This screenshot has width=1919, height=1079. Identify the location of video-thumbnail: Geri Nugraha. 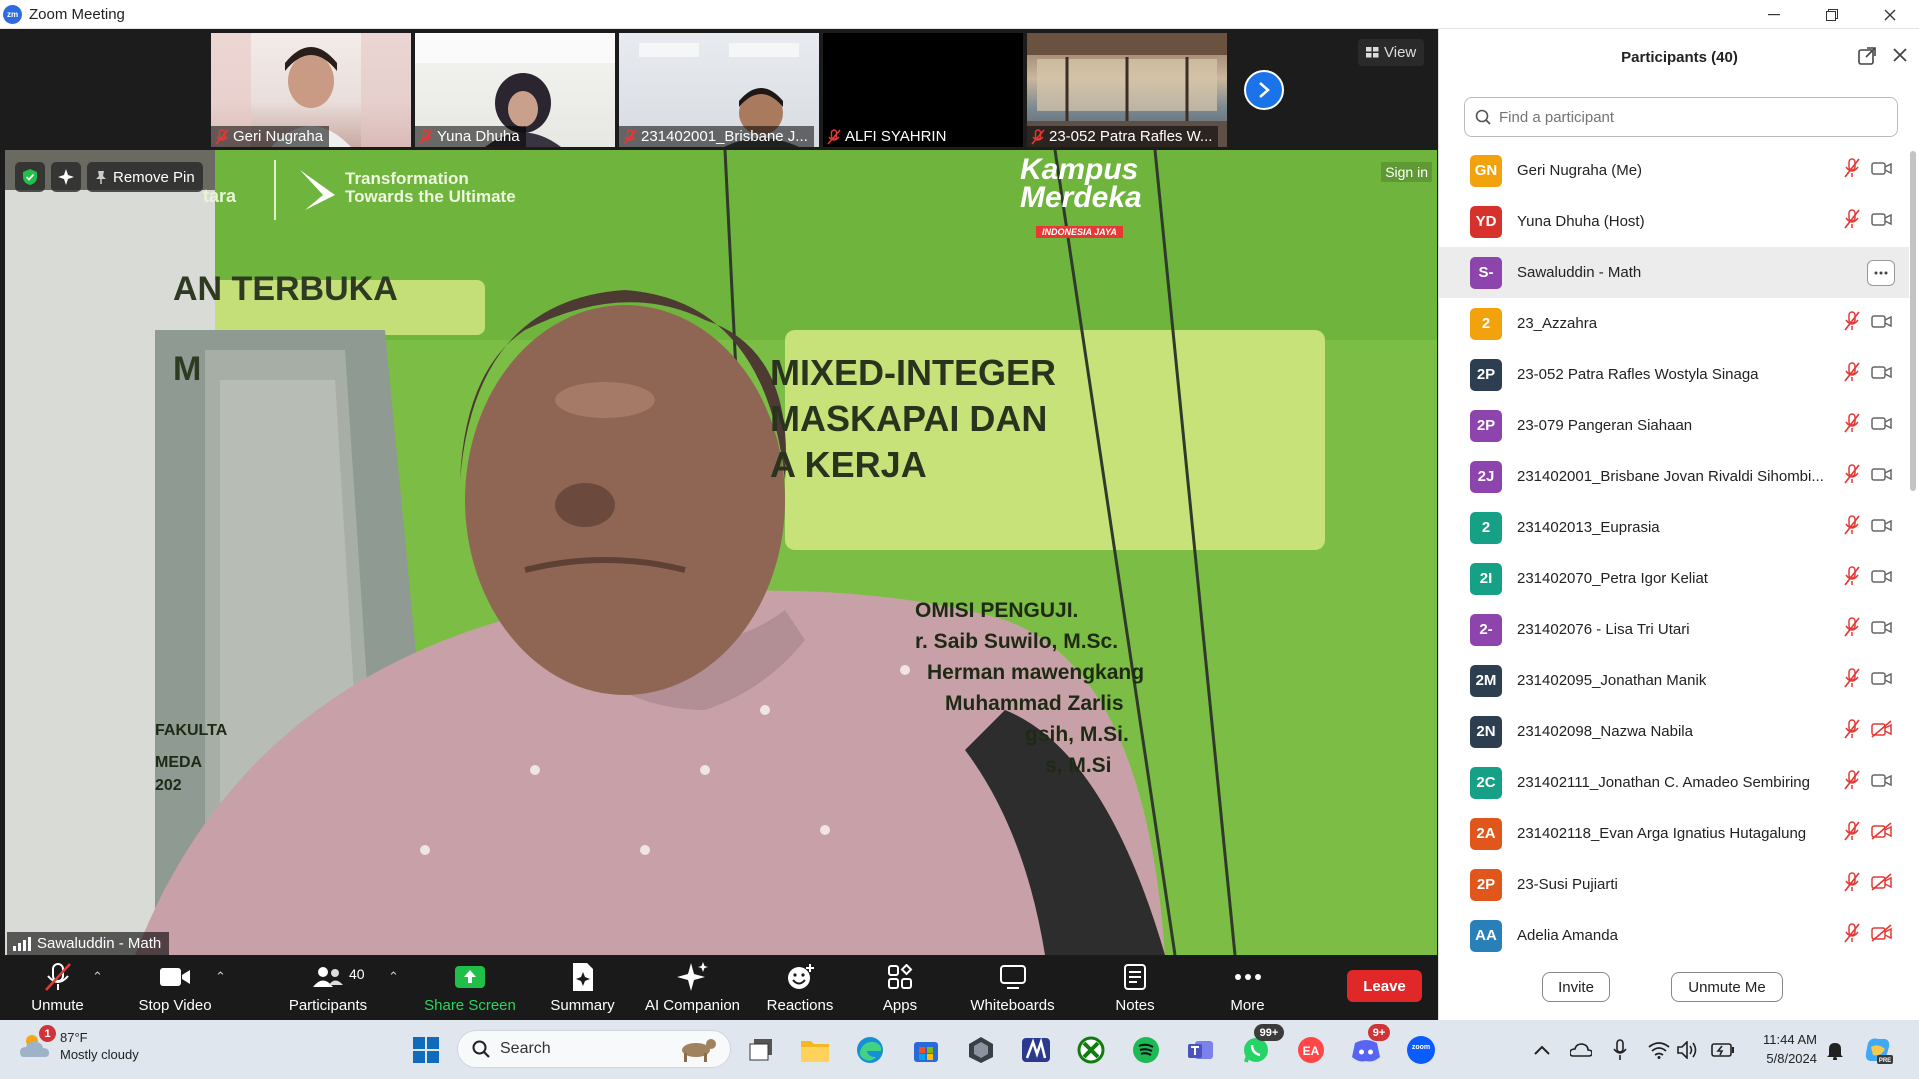
(311, 90).